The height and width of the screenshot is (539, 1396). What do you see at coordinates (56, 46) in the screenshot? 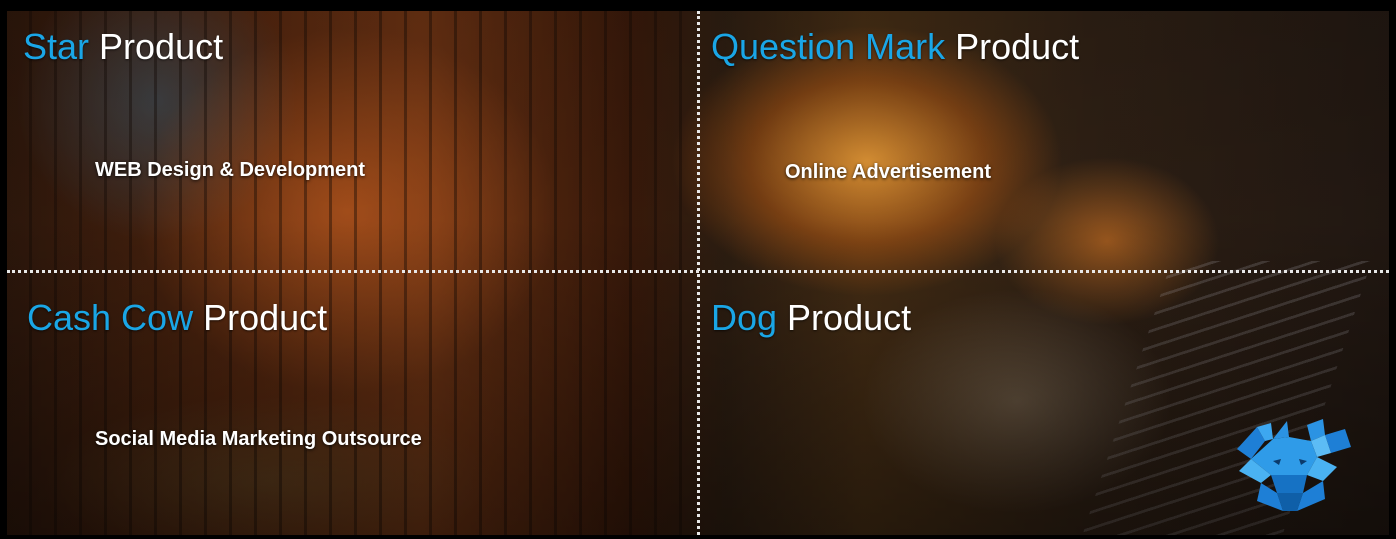
I see `quadrant-star-accent: Star` at bounding box center [56, 46].